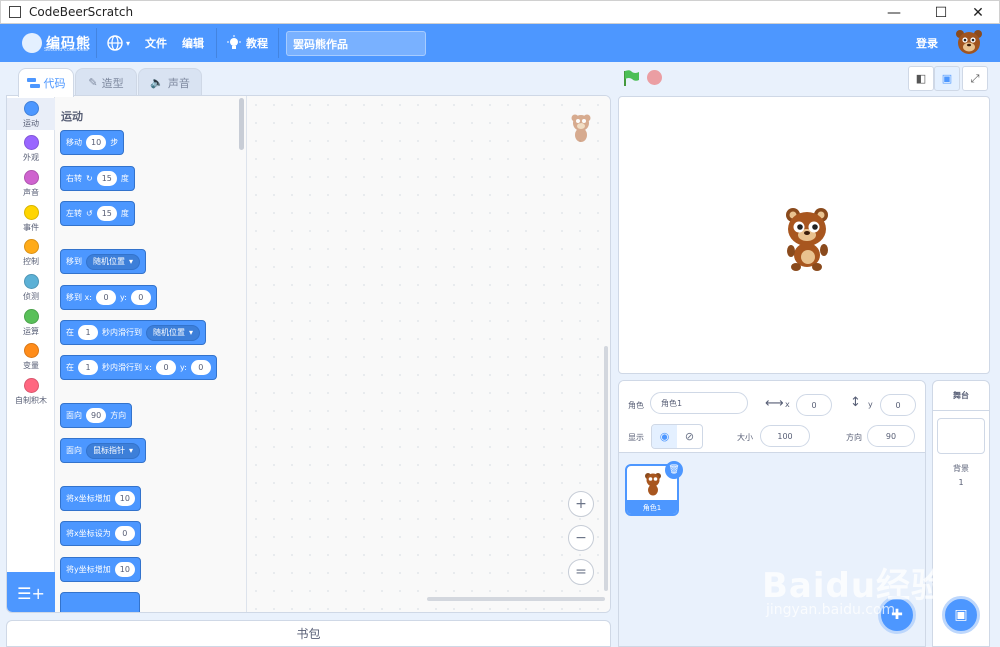 Image resolution: width=1000 pixels, height=647 pixels. I want to click on zoom-in-button: +, so click(581, 504).